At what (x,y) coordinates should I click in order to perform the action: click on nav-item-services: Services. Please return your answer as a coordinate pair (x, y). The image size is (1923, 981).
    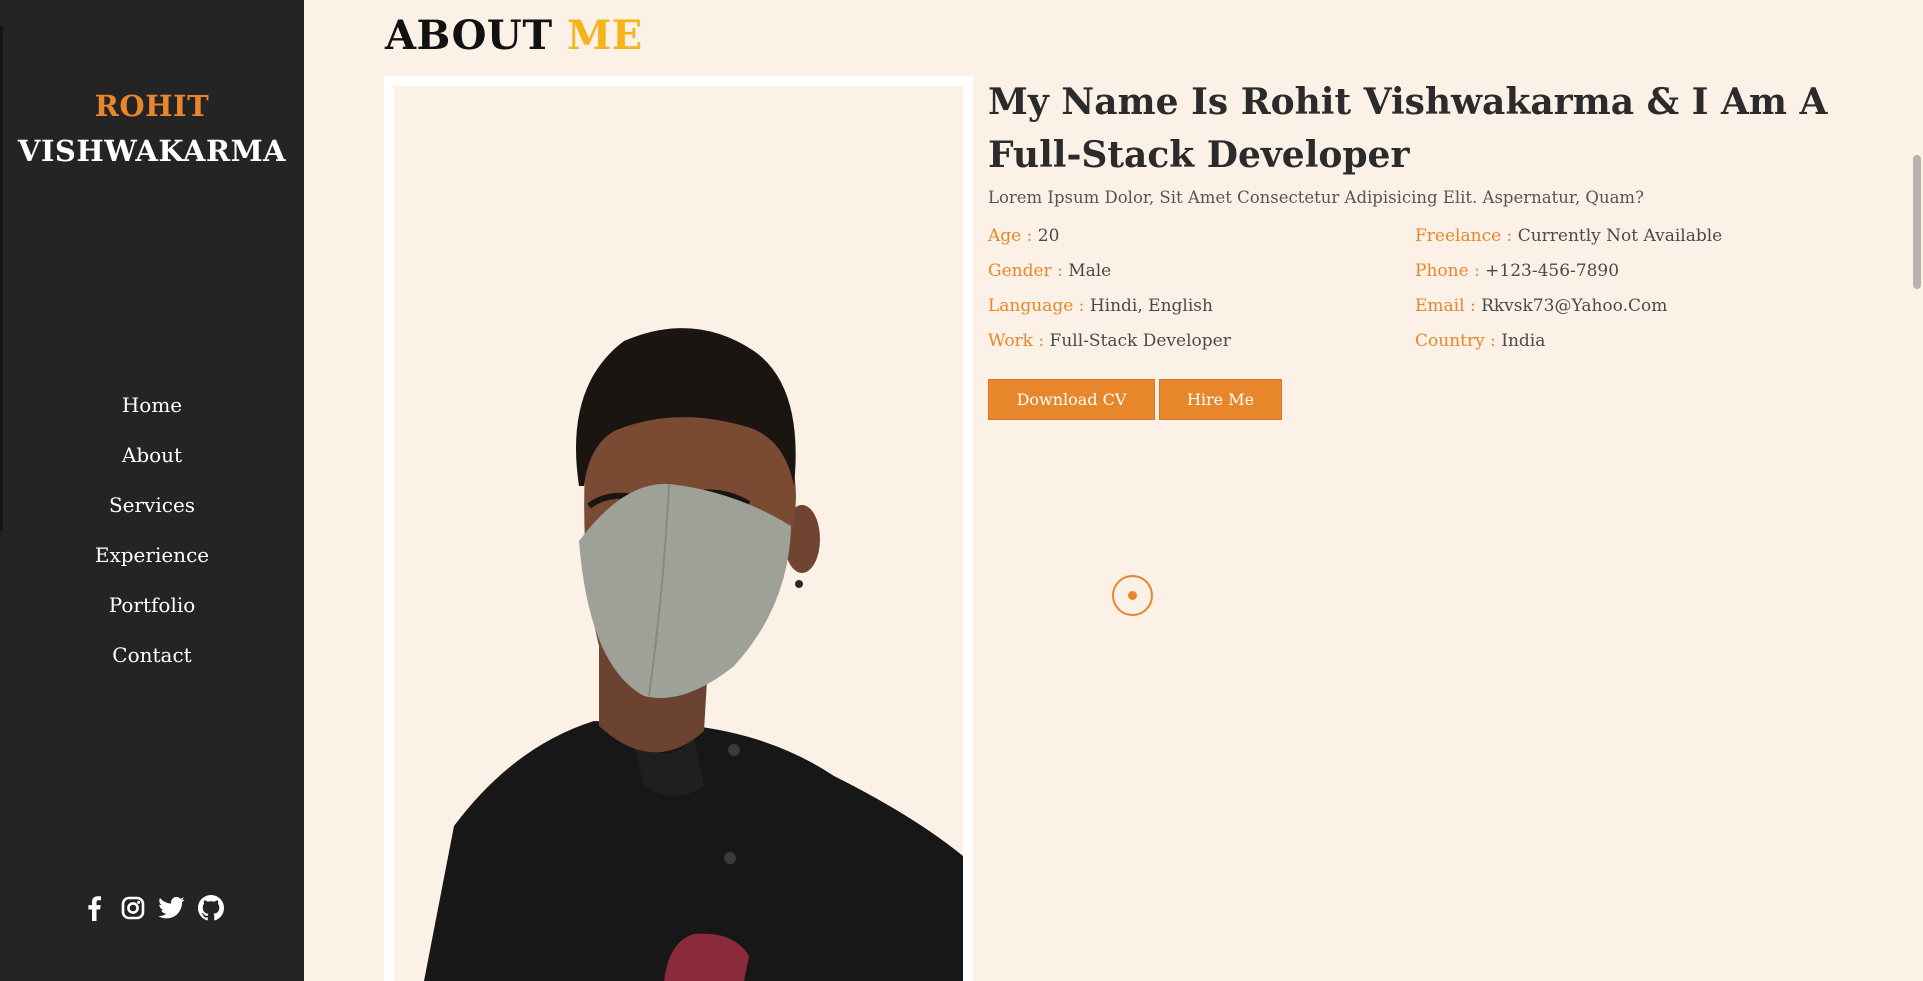
    Looking at the image, I should click on (152, 505).